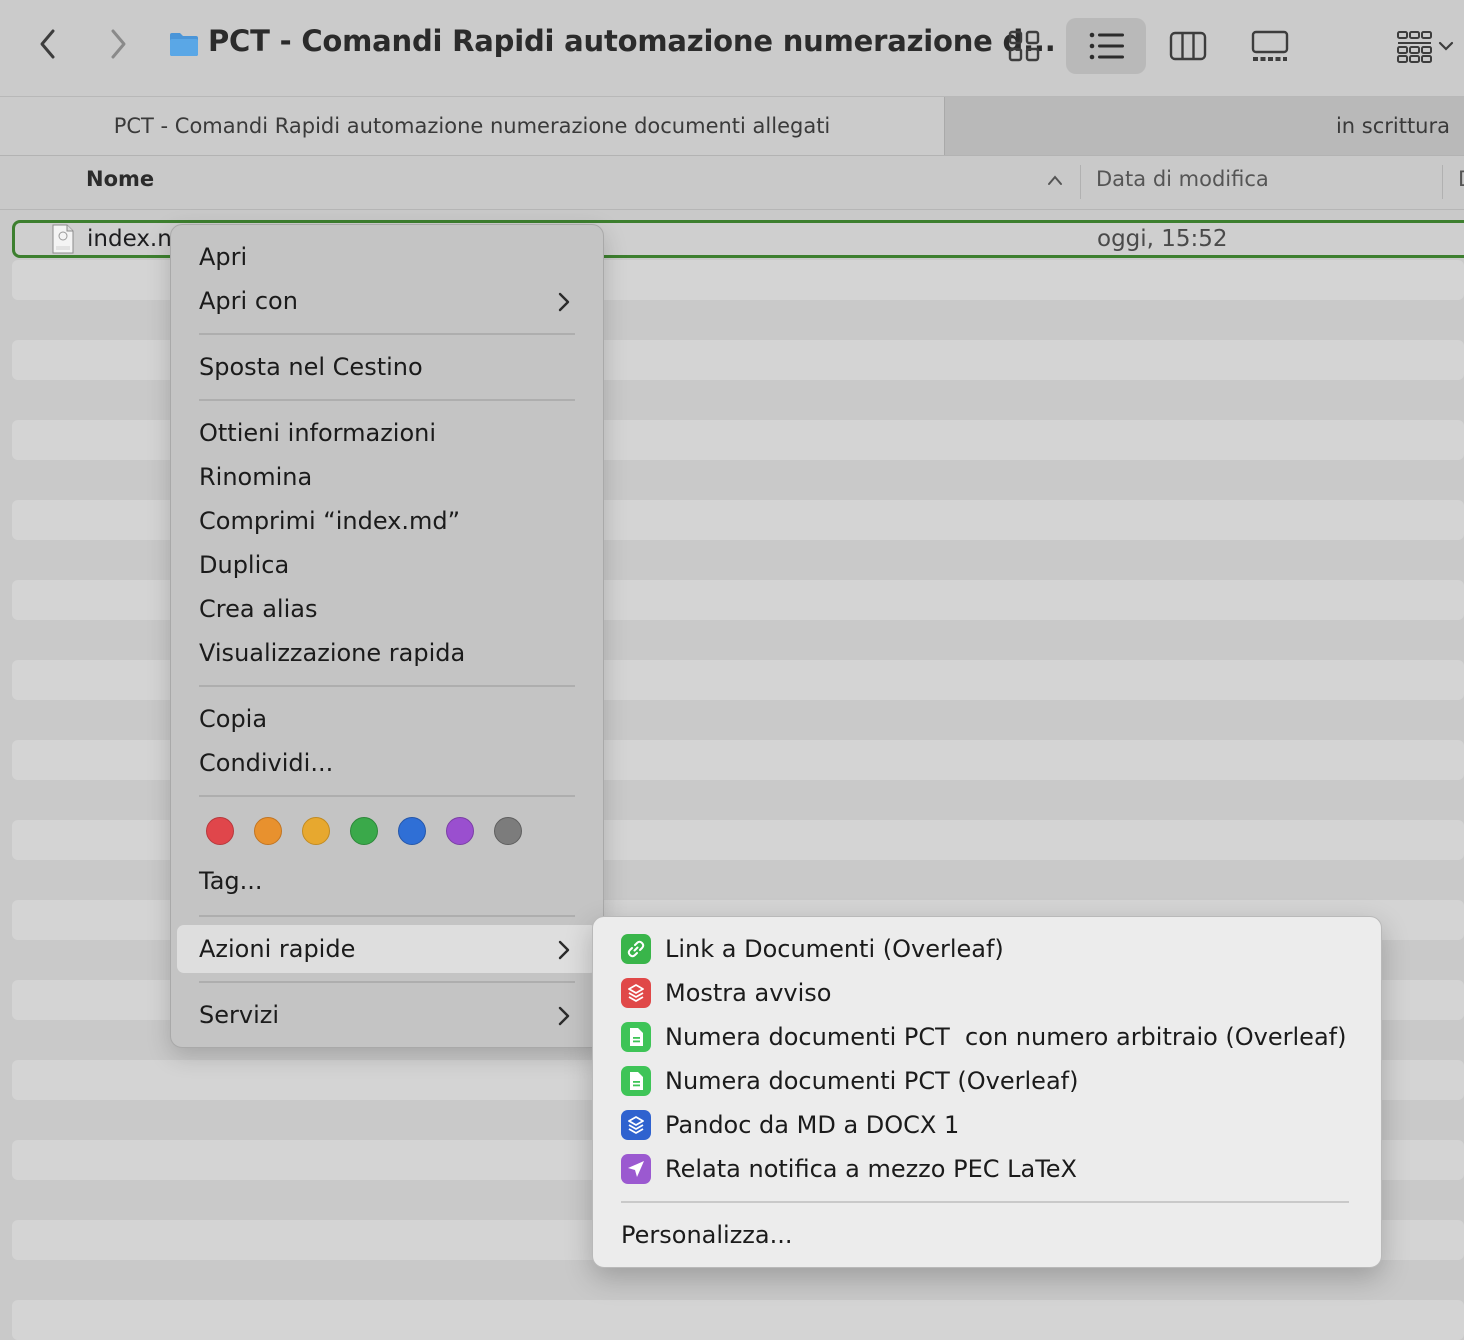  I want to click on tag-blue-dot, so click(412, 831).